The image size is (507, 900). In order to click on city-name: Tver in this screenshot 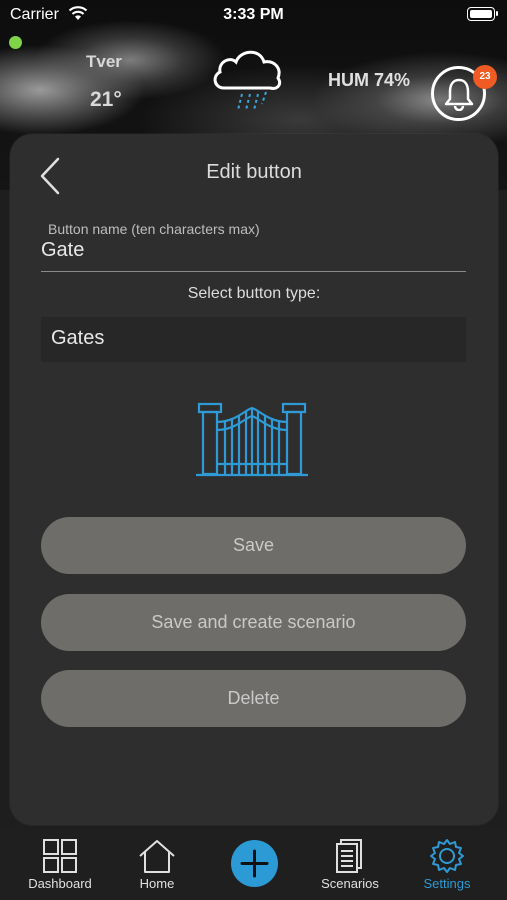, I will do `click(104, 61)`.